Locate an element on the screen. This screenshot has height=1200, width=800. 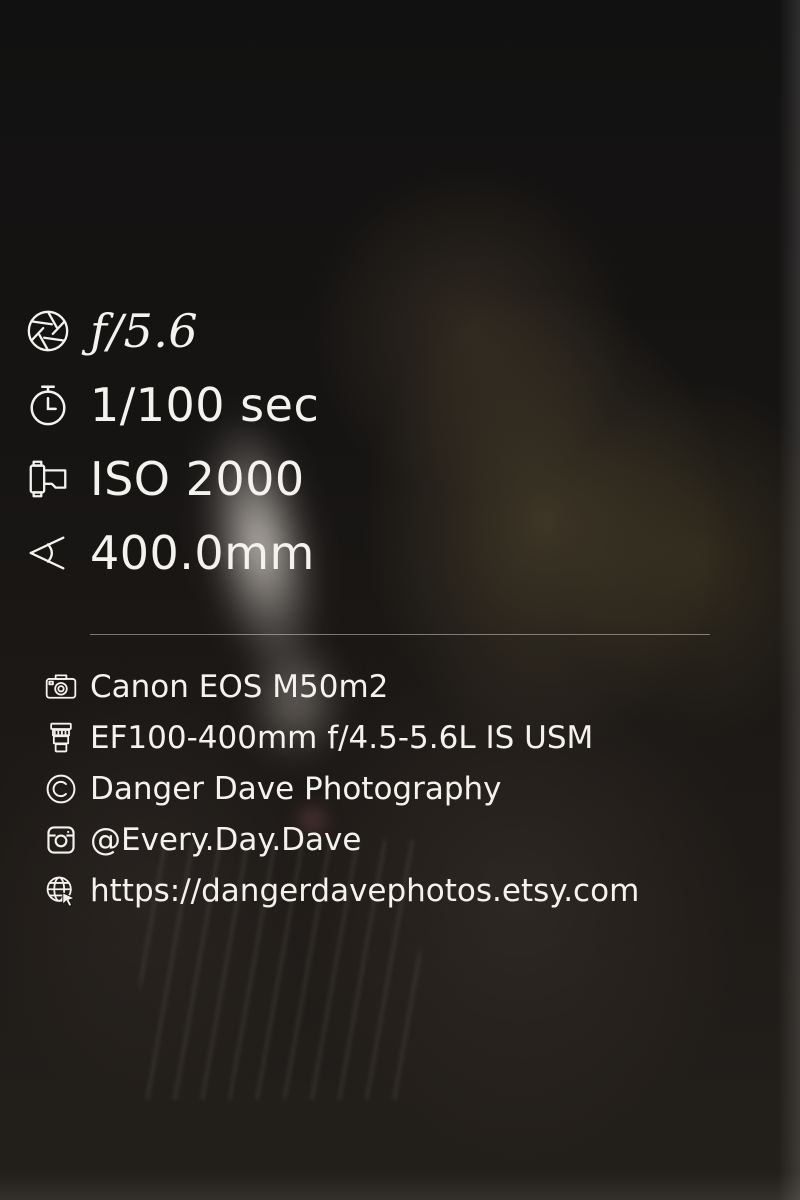
instagram-icon is located at coordinates (61, 840).